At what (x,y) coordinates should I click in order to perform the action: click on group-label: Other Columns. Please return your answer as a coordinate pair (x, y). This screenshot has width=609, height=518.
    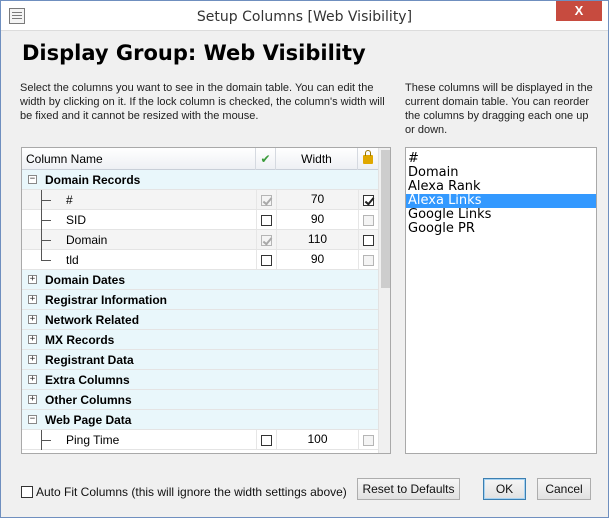
    Looking at the image, I should click on (88, 400).